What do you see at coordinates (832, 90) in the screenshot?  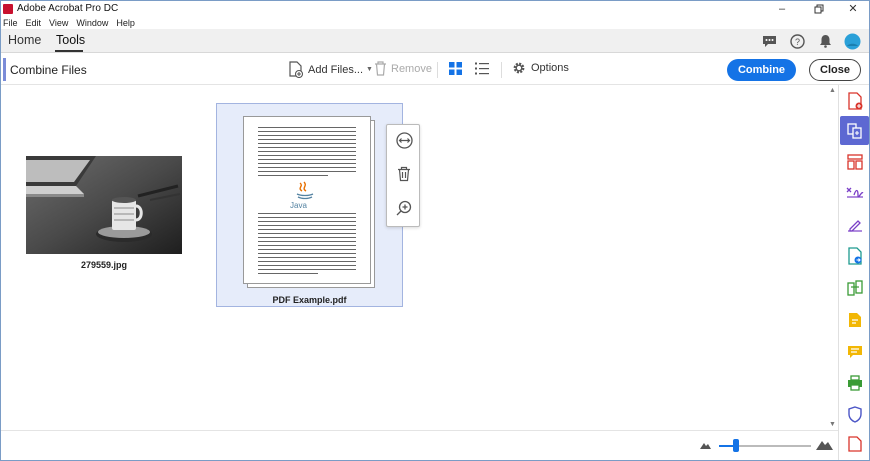 I see `scroll-up-arrow-icon: ▲` at bounding box center [832, 90].